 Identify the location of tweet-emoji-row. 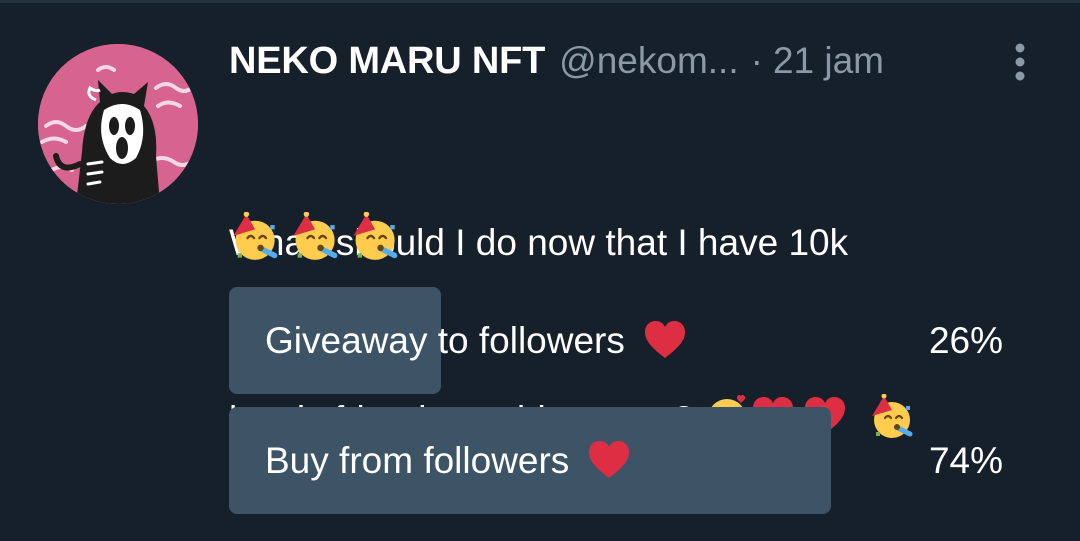
(314, 238).